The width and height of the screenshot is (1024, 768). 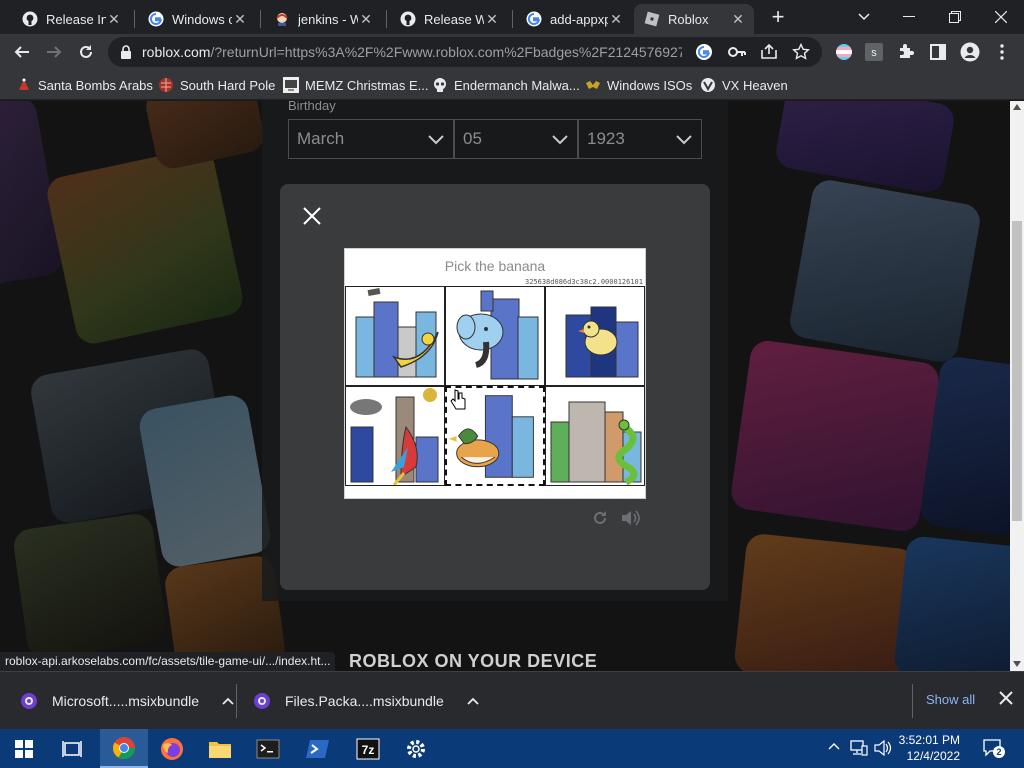 I want to click on birthday-year-select: 1923, so click(x=640, y=139).